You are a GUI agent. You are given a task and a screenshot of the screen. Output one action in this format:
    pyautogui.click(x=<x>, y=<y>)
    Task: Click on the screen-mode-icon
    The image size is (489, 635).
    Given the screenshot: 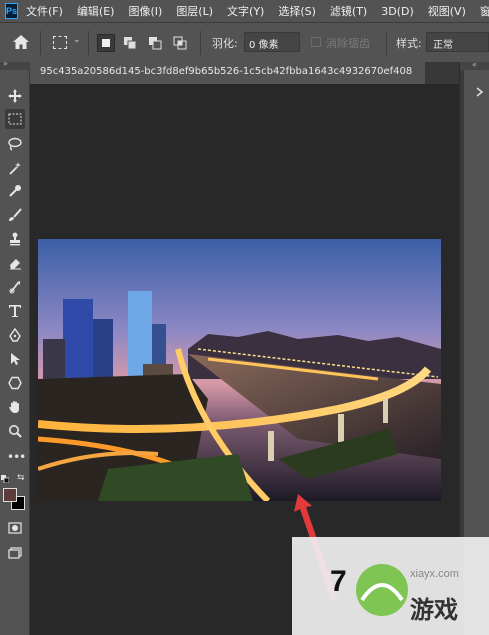 What is the action you would take?
    pyautogui.click(x=15, y=553)
    